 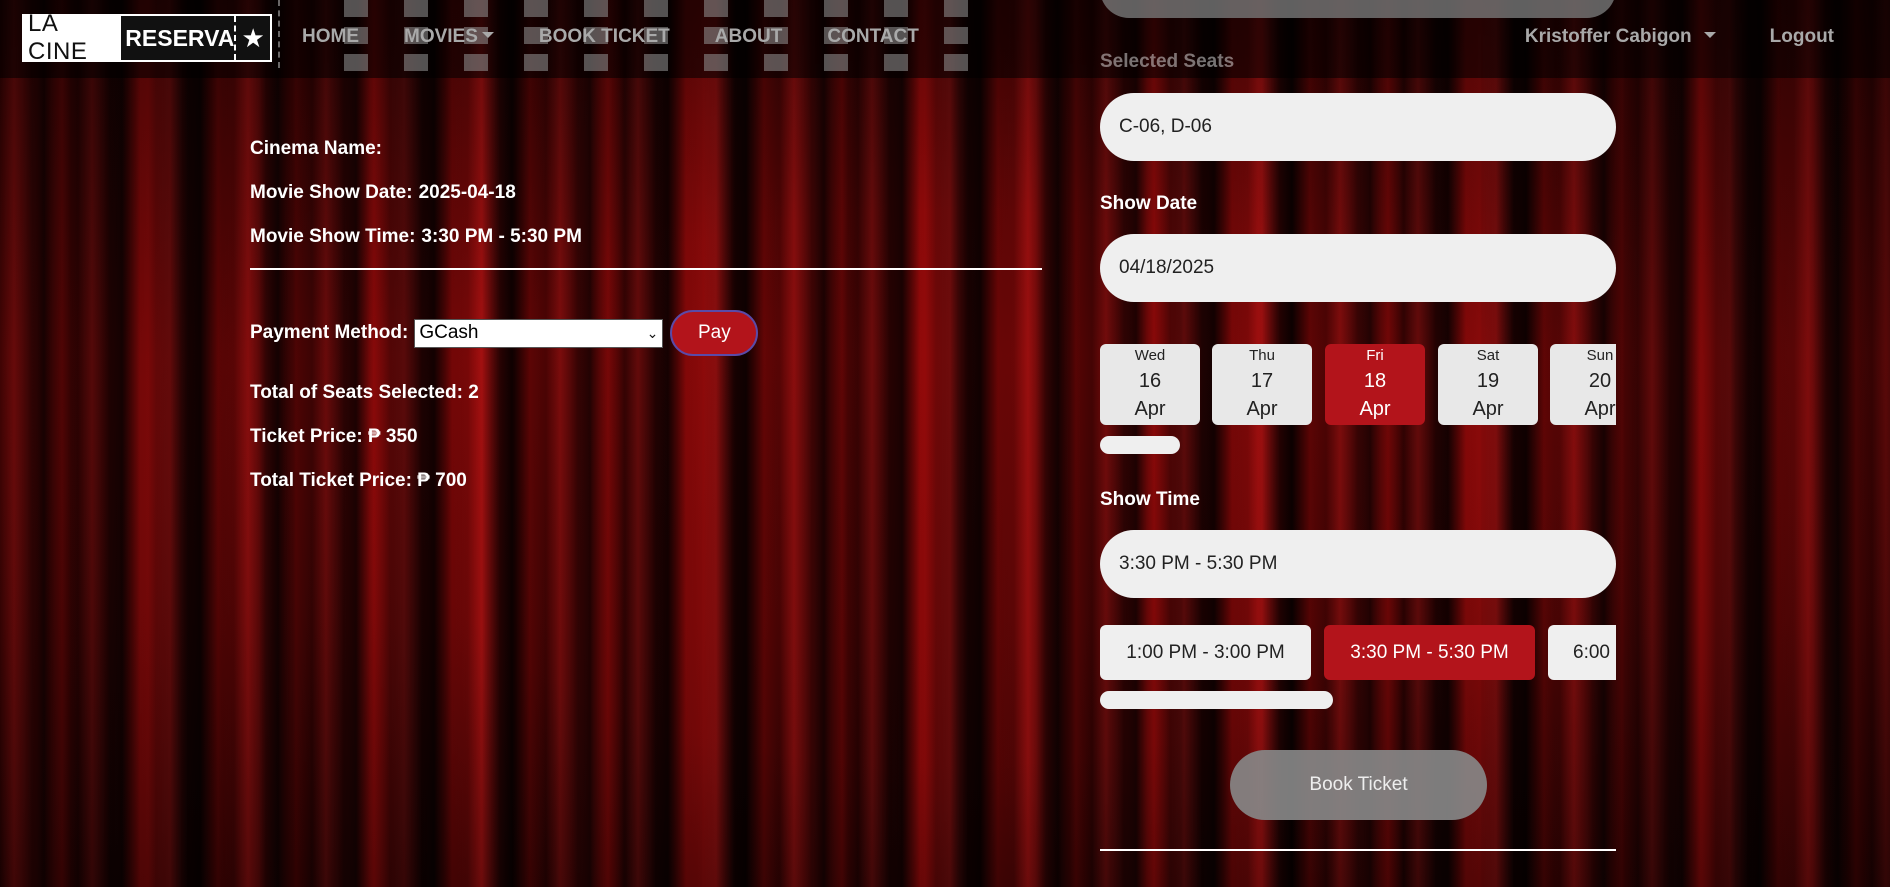 I want to click on show-date-field: 04/18/2025, so click(x=1358, y=268).